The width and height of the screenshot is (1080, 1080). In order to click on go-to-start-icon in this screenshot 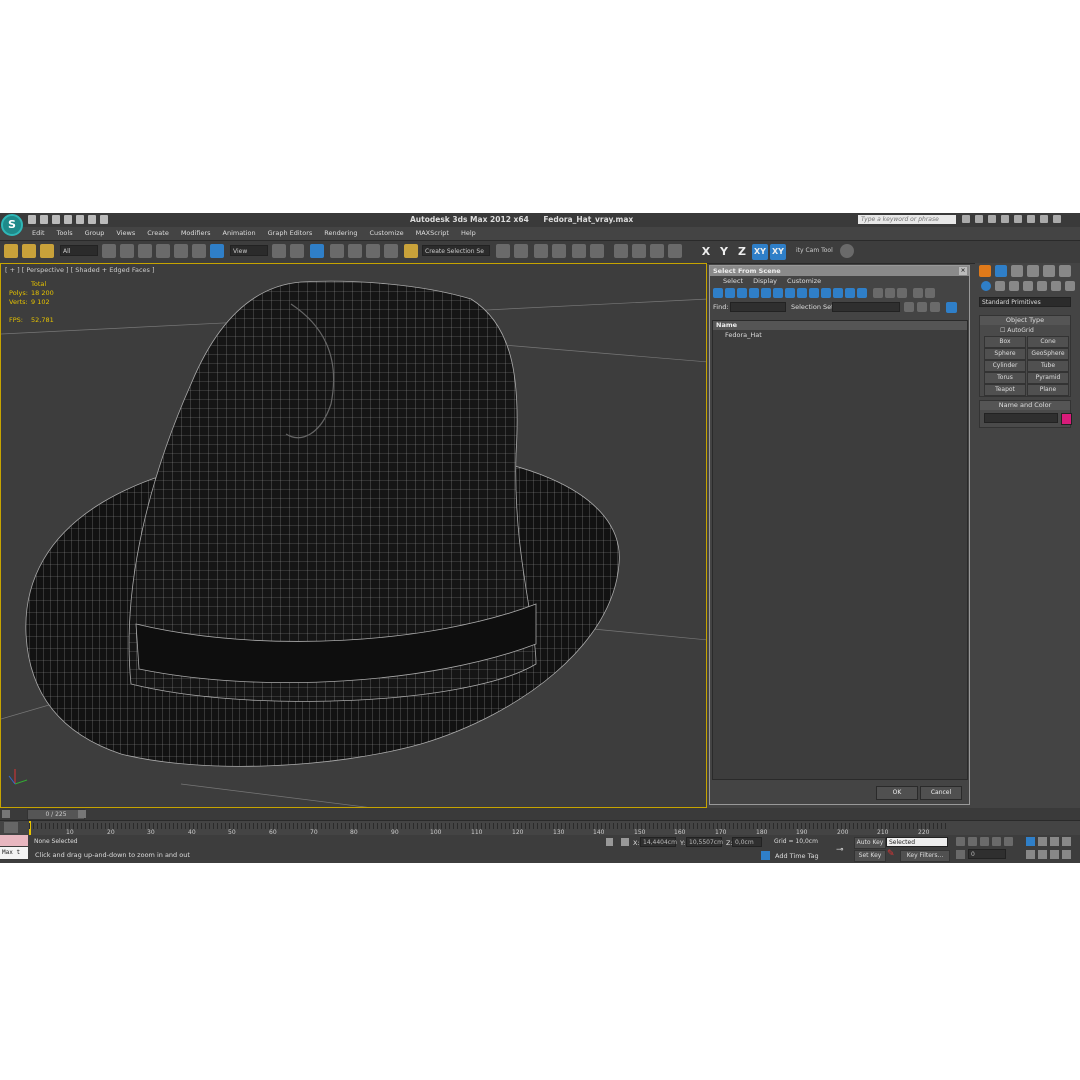, I will do `click(960, 841)`.